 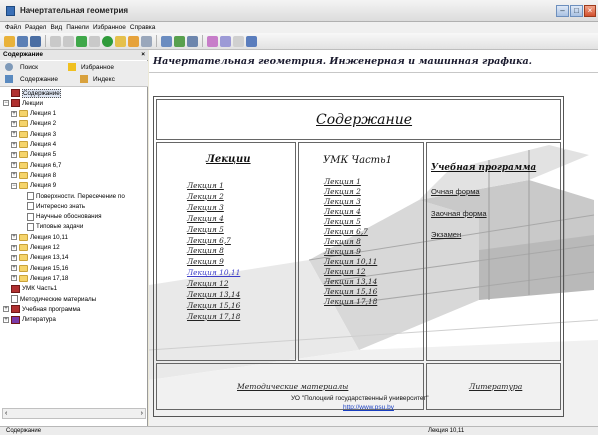 I want to click on folder-icon, so click(x=120, y=41).